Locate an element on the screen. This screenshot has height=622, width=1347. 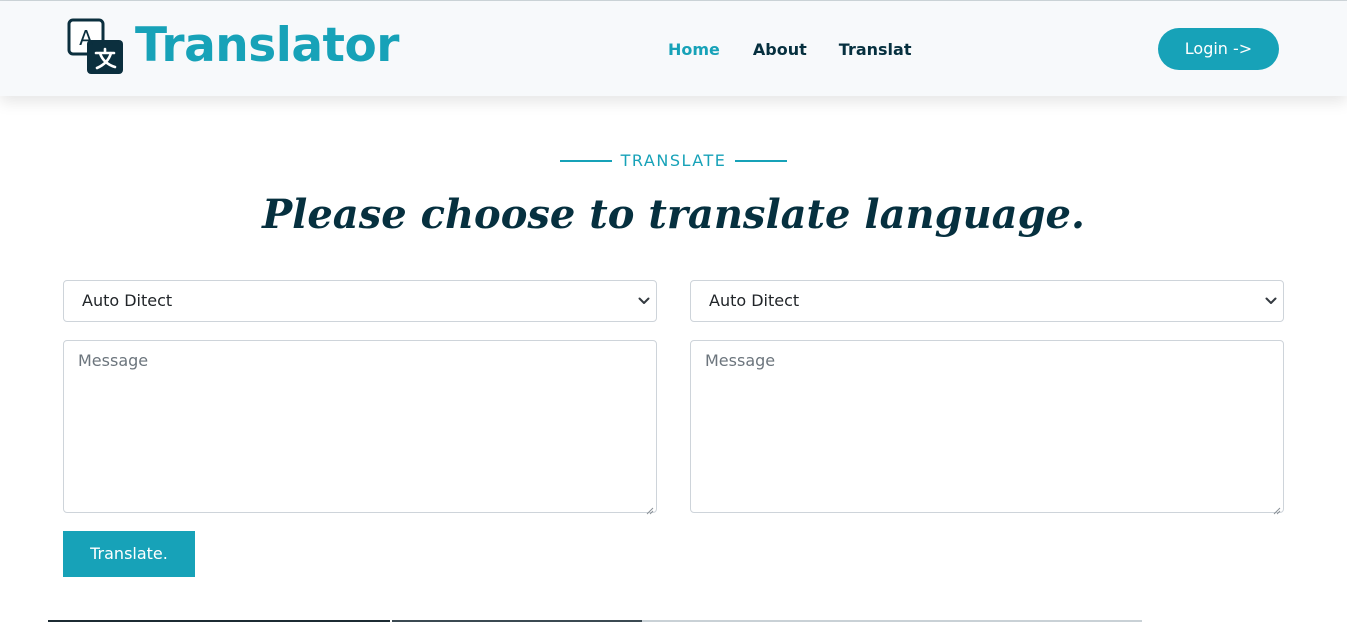
nav-home: Home is located at coordinates (694, 50).